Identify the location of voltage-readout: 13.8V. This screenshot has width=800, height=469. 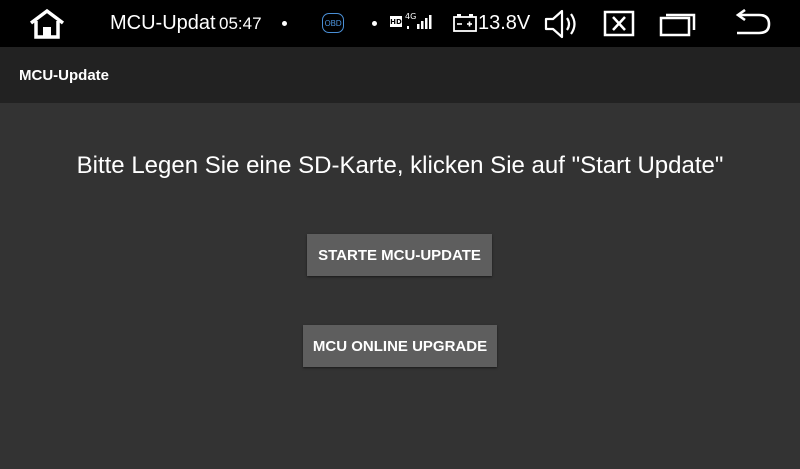
(504, 23).